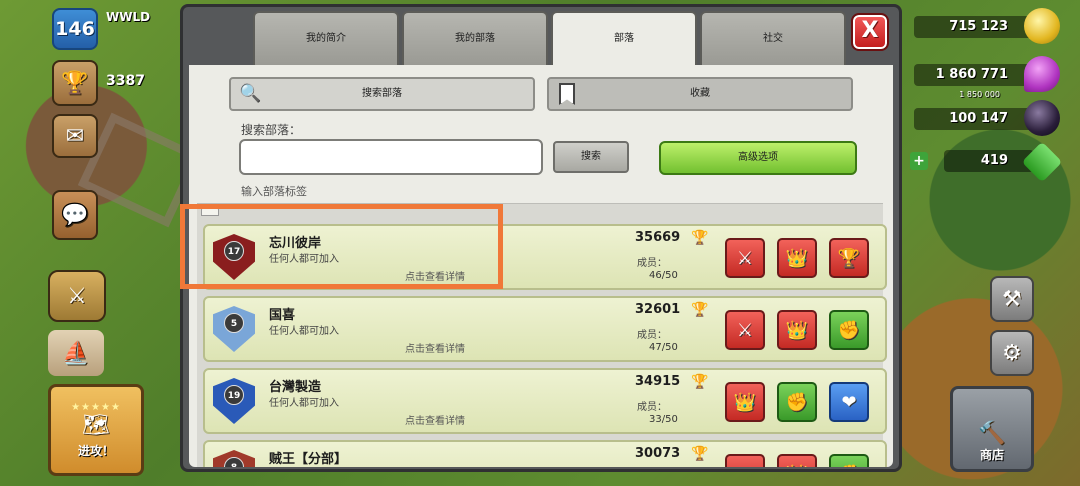  I want to click on trophy-button: 🏆, so click(75, 83).